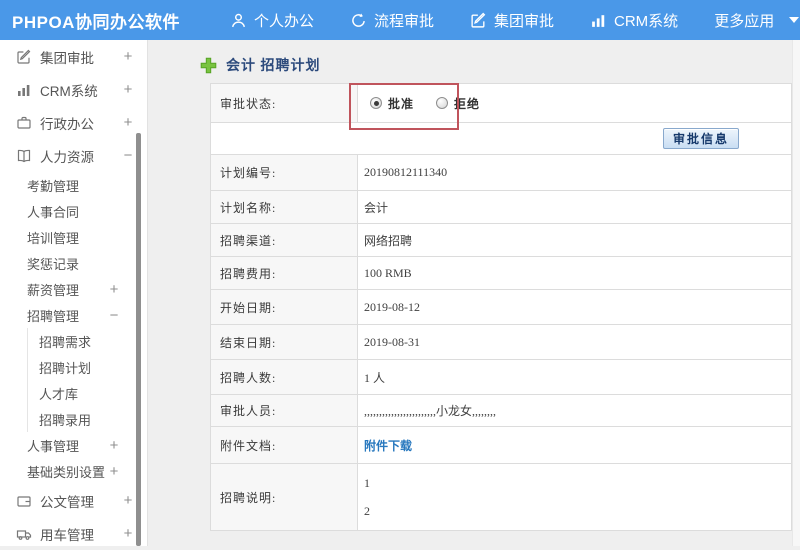 This screenshot has height=550, width=800. I want to click on table-row: 招聘说明: 1 2, so click(501, 497).